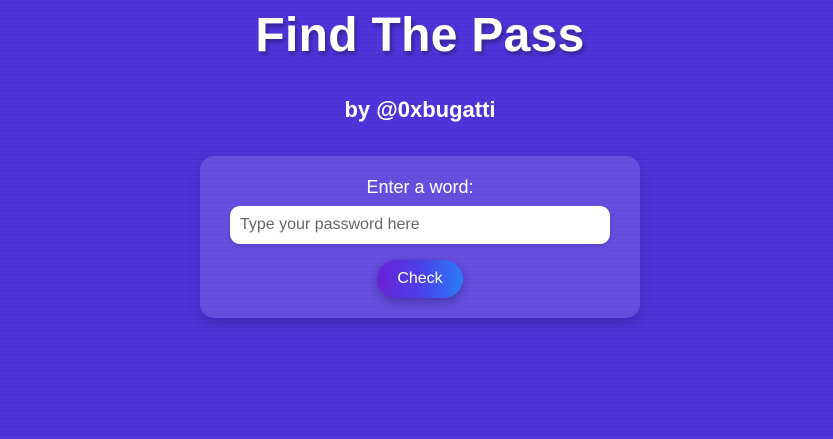 The image size is (833, 439). What do you see at coordinates (420, 109) in the screenshot?
I see `author-subtitle: by @0xbugatti` at bounding box center [420, 109].